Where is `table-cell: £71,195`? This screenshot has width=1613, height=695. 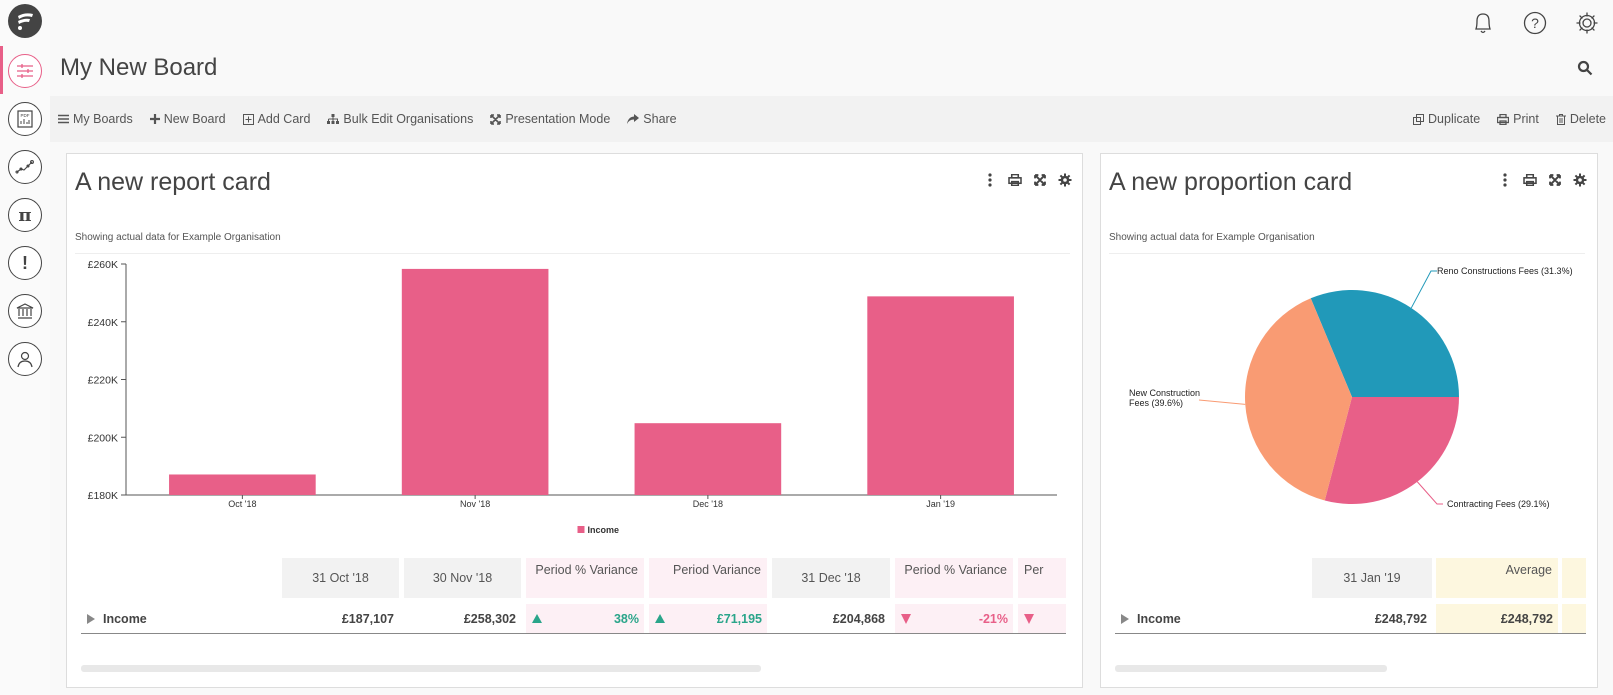 table-cell: £71,195 is located at coordinates (708, 618).